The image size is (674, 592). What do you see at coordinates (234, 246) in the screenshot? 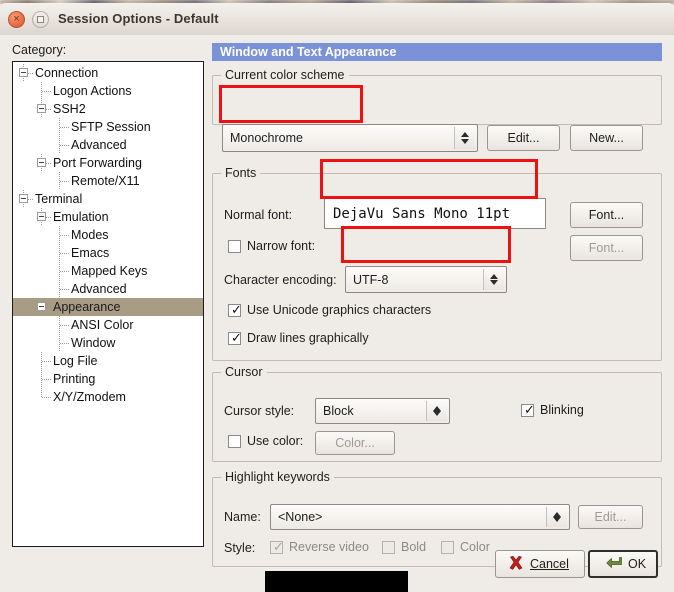
I see `narrow-font-checkbox` at bounding box center [234, 246].